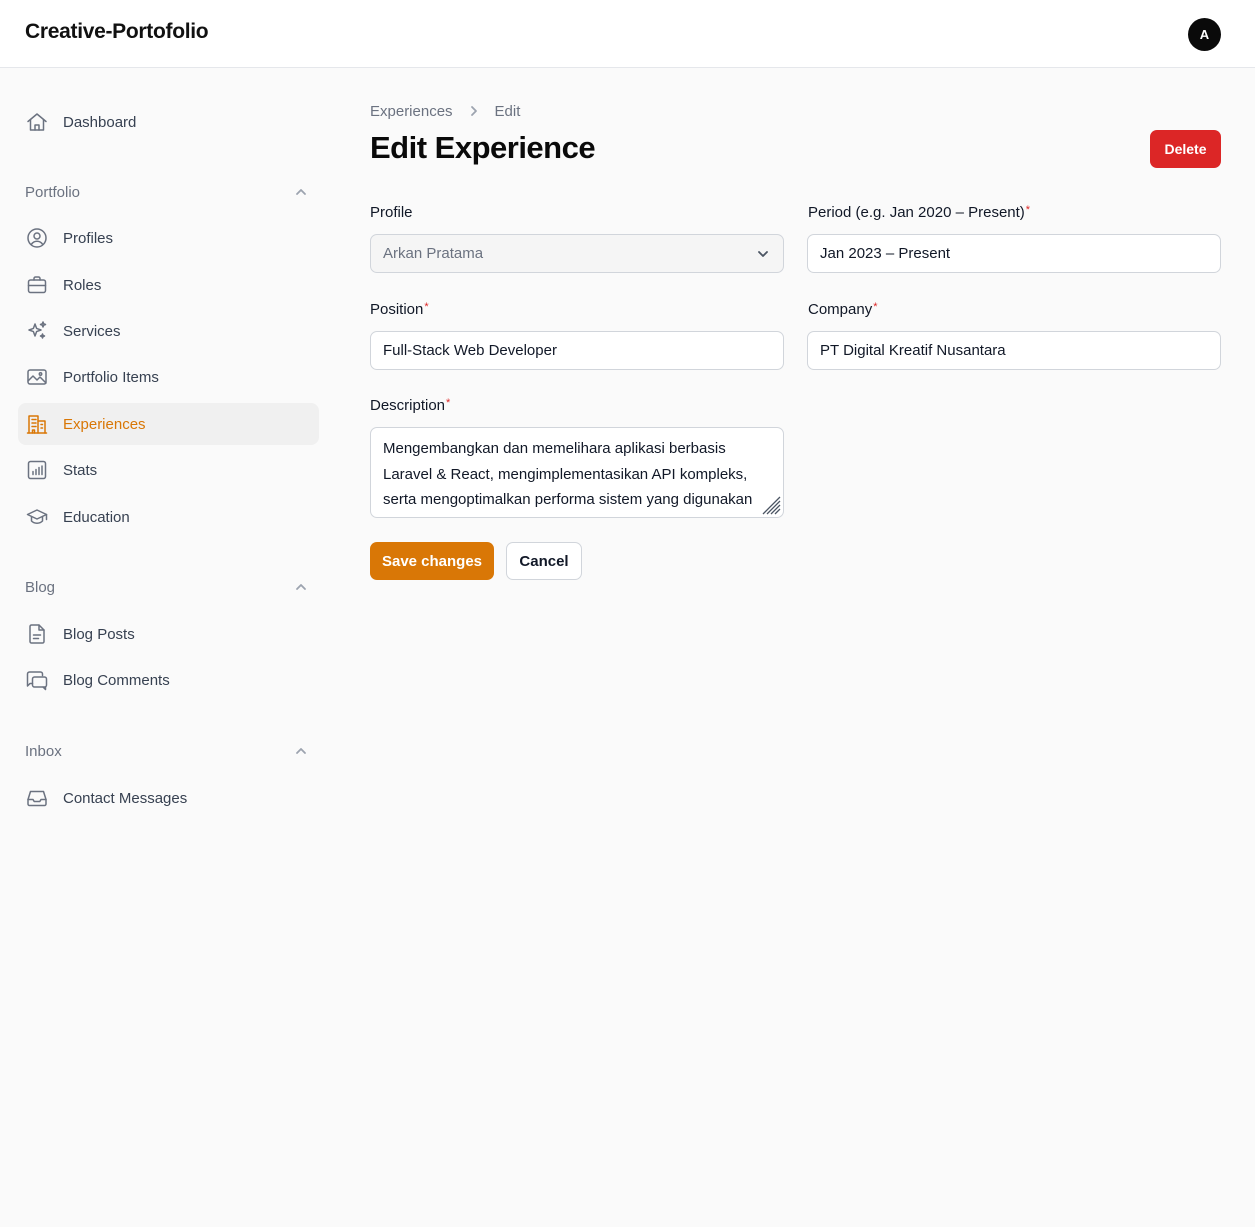  What do you see at coordinates (168, 377) in the screenshot?
I see `sidebar-item-portfolio-items: Portfolio Items` at bounding box center [168, 377].